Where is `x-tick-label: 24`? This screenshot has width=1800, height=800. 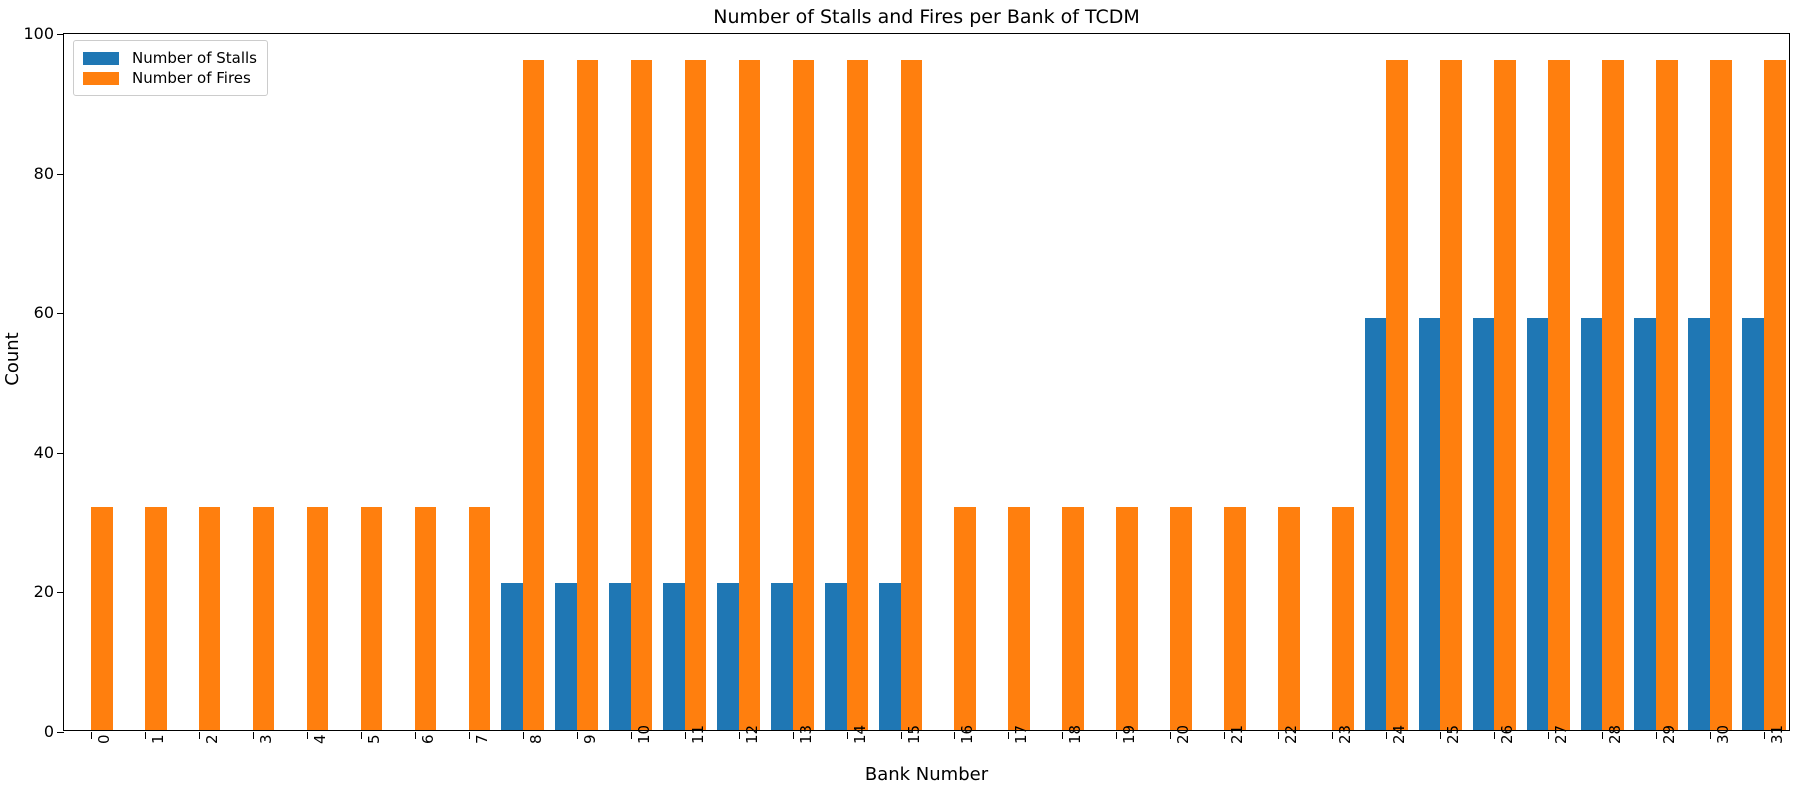 x-tick-label: 24 is located at coordinates (1399, 734).